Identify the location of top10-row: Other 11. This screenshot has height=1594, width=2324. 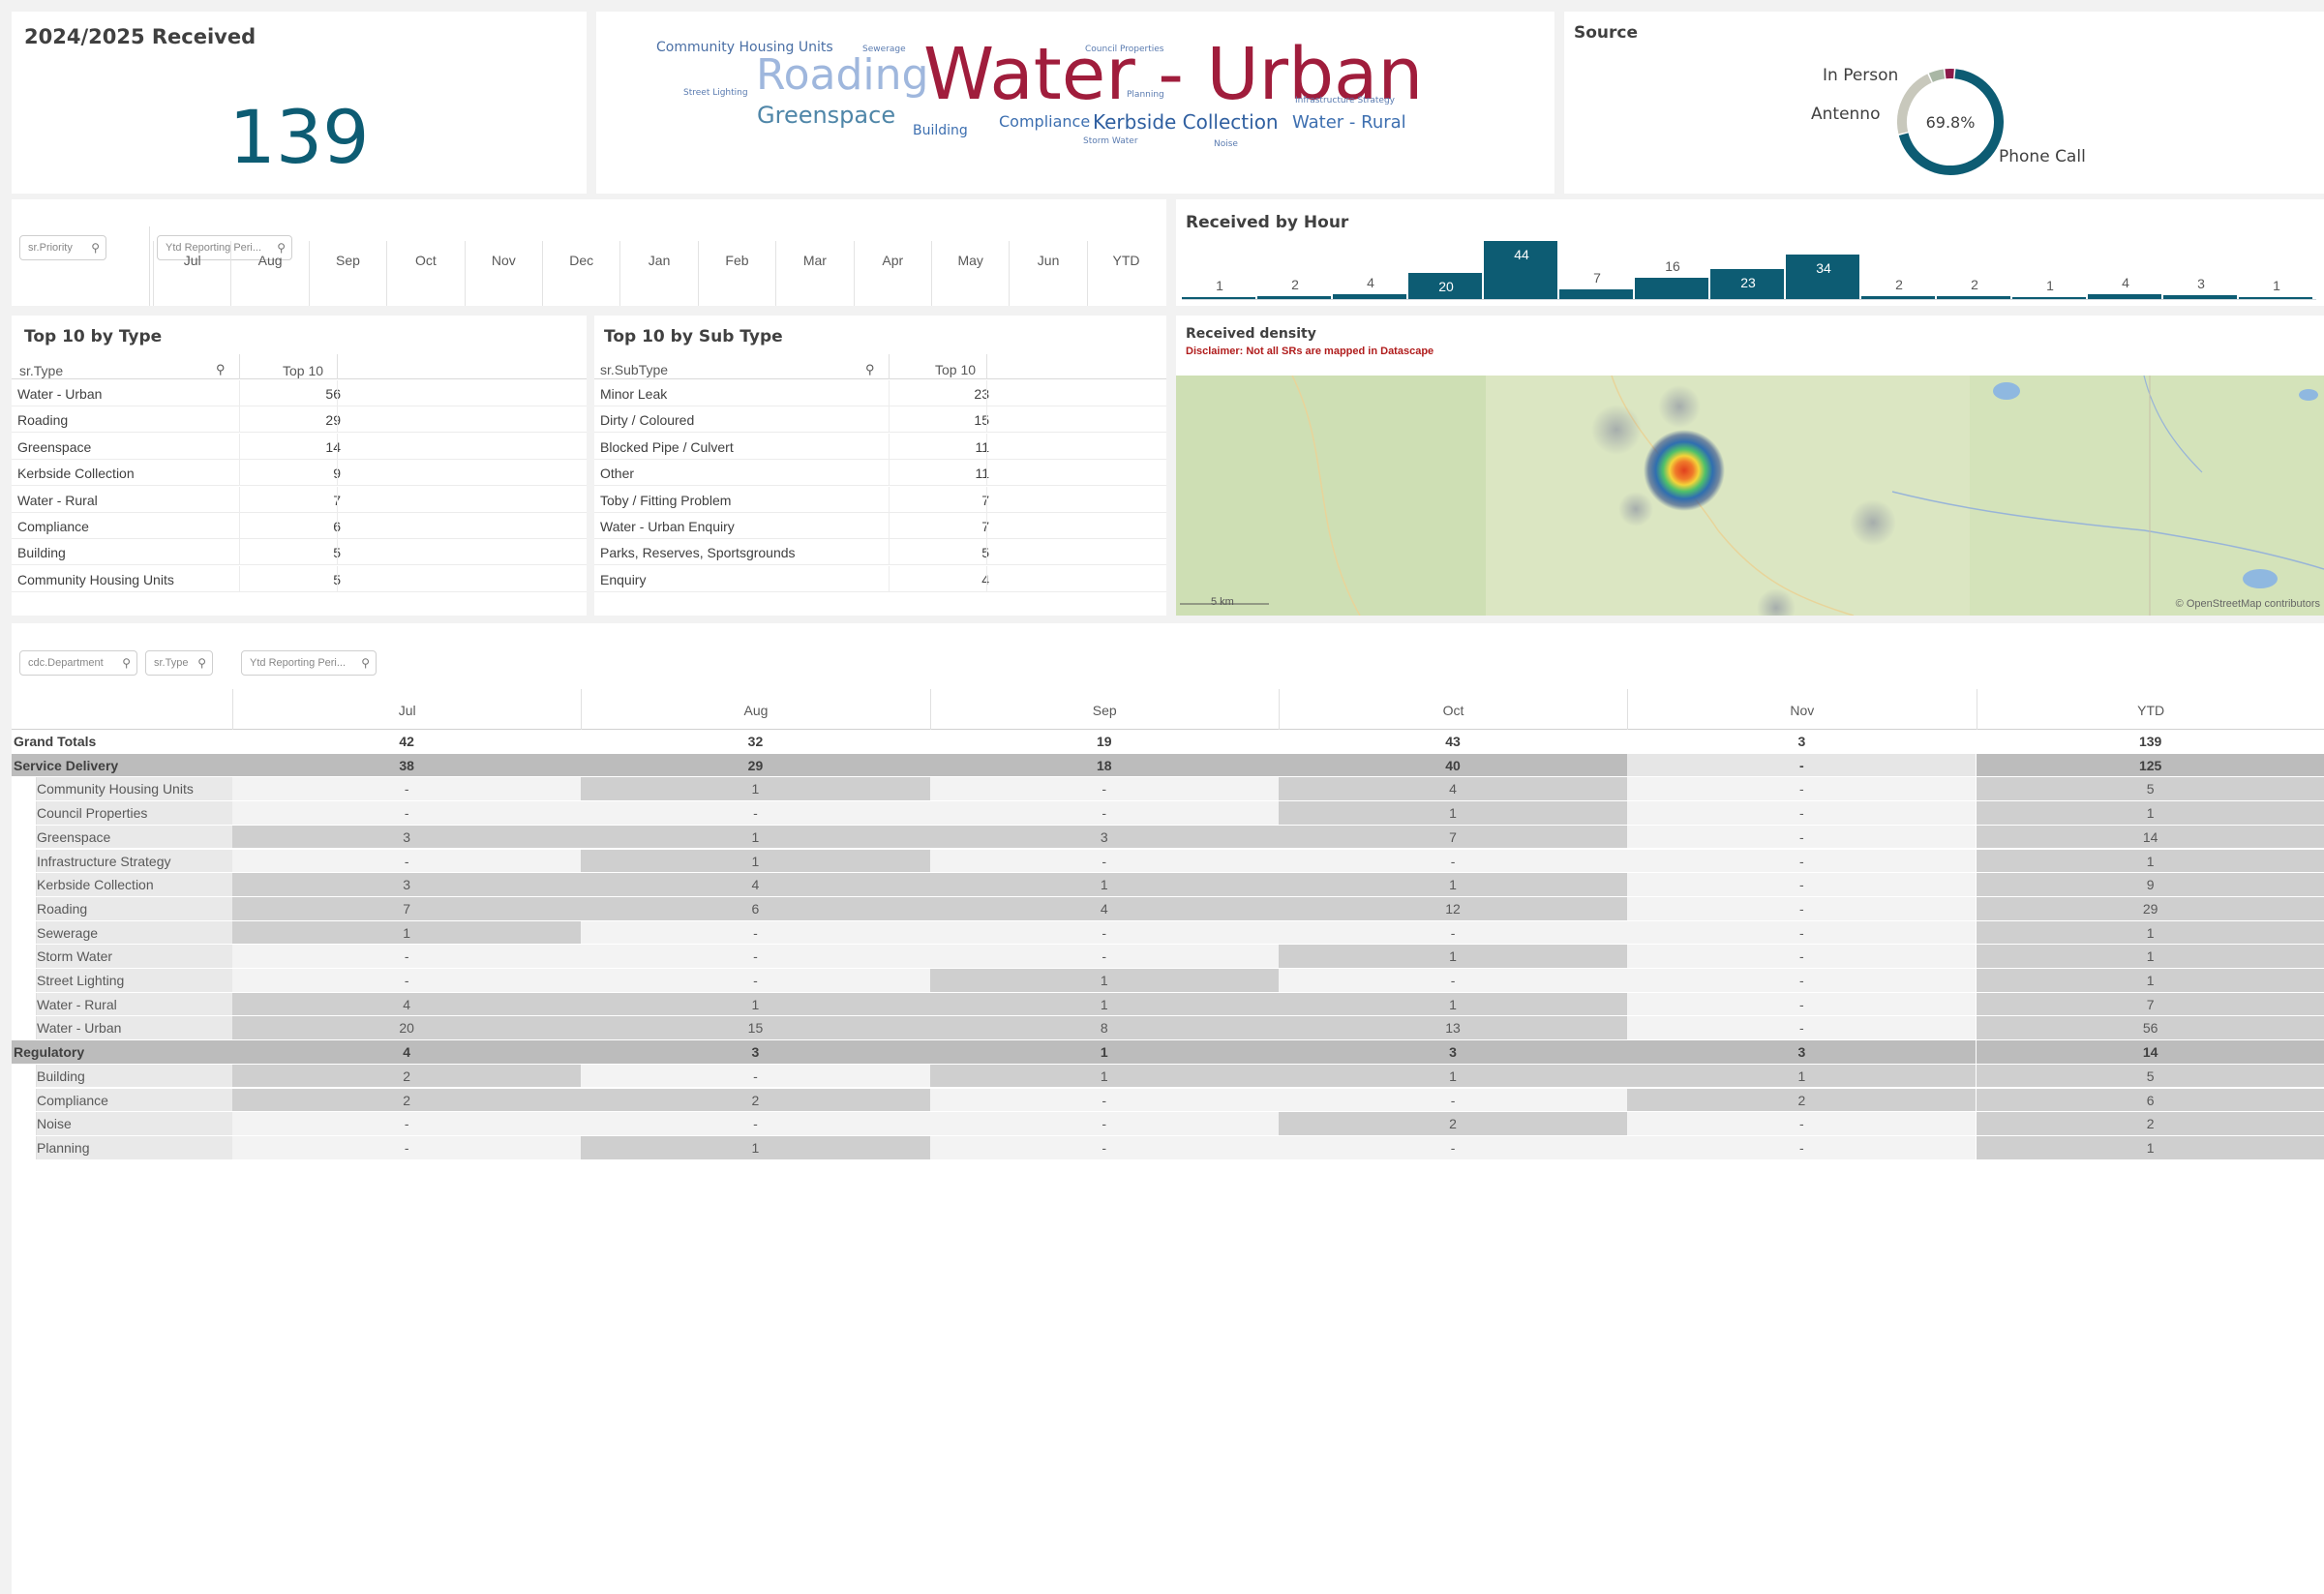
(880, 473).